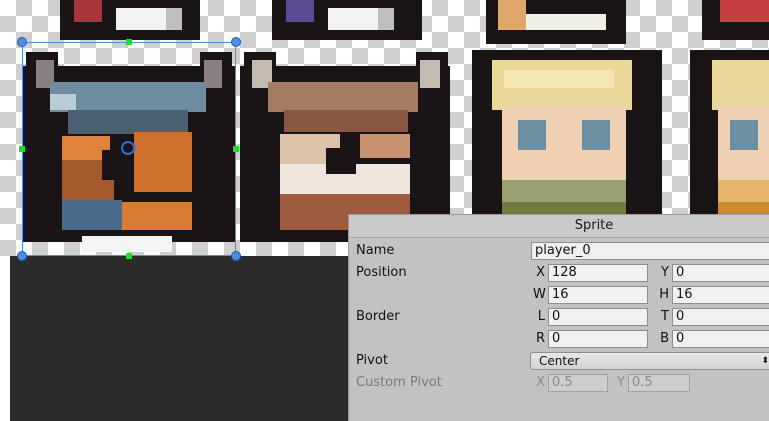 Image resolution: width=769 pixels, height=421 pixels. I want to click on panel-title: Sprite, so click(559, 226).